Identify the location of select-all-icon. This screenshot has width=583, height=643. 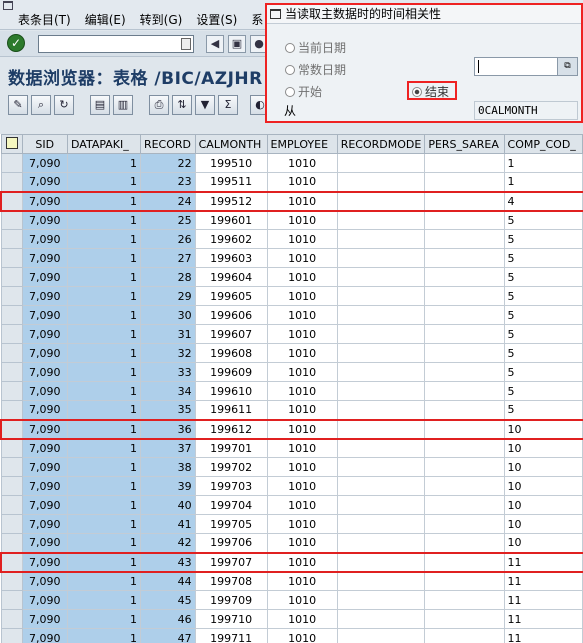
(11, 142).